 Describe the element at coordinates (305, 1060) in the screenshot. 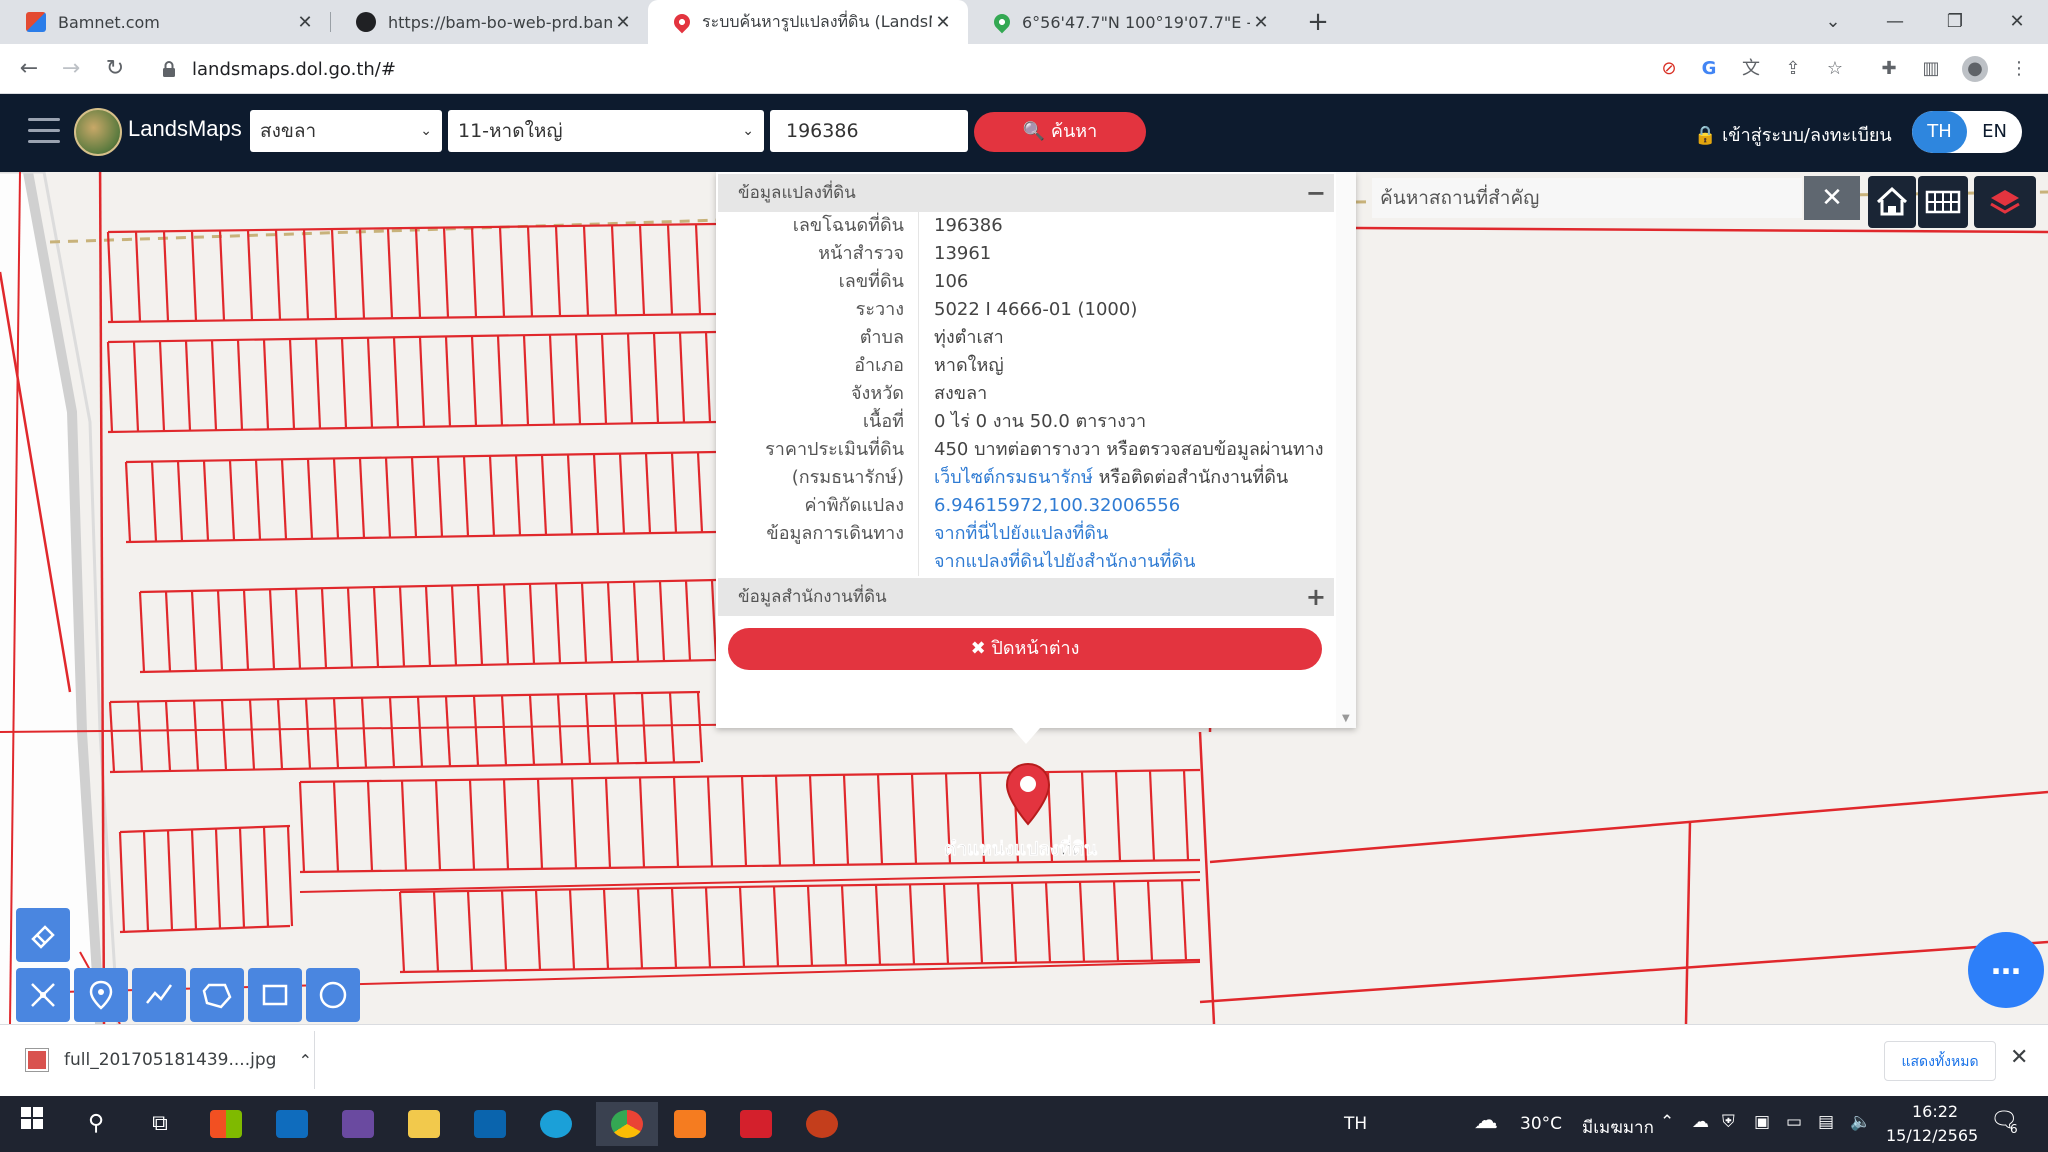

I see `chevron-up-icon: ⌃` at that location.